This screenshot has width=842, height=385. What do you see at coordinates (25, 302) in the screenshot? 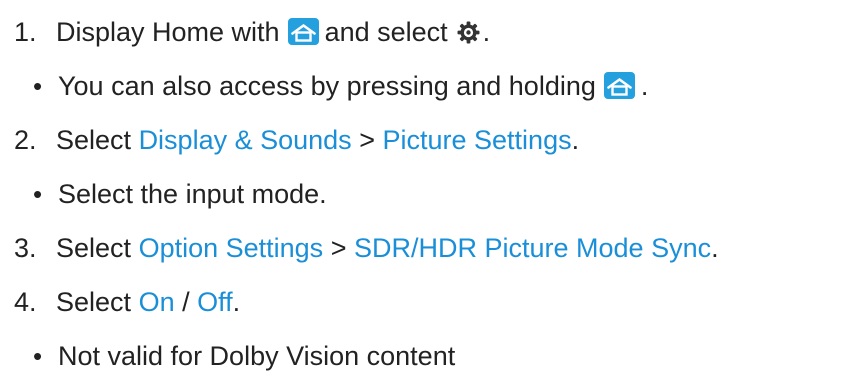
I see `step-number: 4.` at bounding box center [25, 302].